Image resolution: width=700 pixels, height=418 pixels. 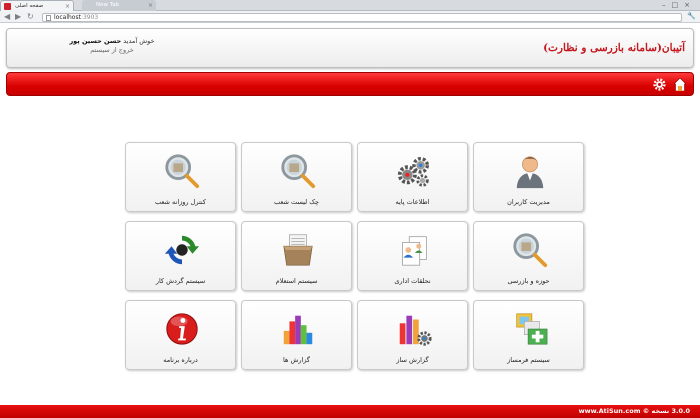 I want to click on logout-link: خروج از سیستم, so click(x=112, y=50).